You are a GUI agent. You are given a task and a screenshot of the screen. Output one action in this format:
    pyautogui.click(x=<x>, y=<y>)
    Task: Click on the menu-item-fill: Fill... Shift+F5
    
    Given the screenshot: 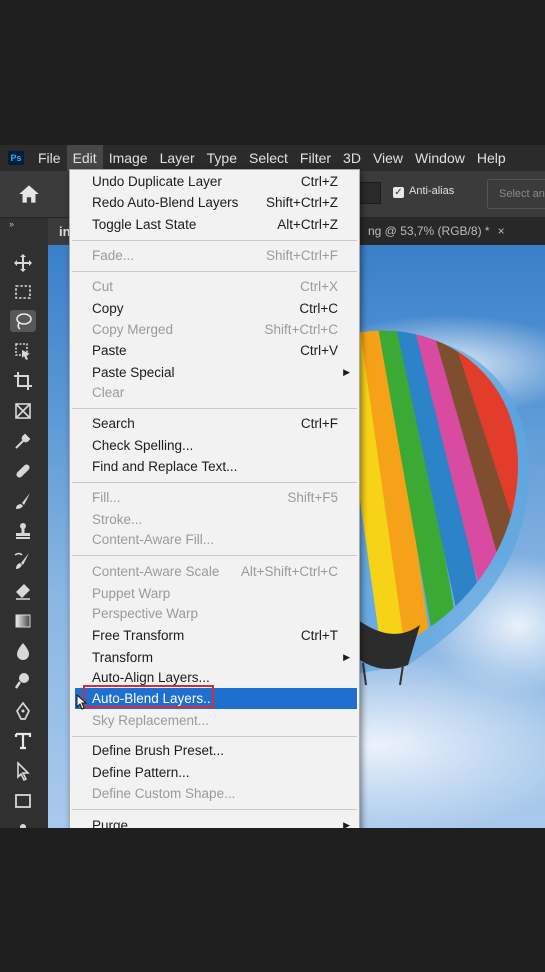 What is the action you would take?
    pyautogui.click(x=215, y=497)
    